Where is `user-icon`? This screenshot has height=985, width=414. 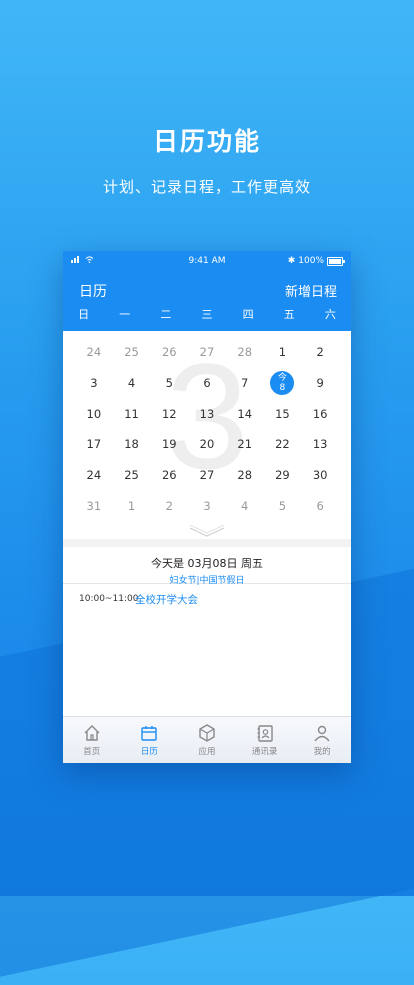 user-icon is located at coordinates (322, 733).